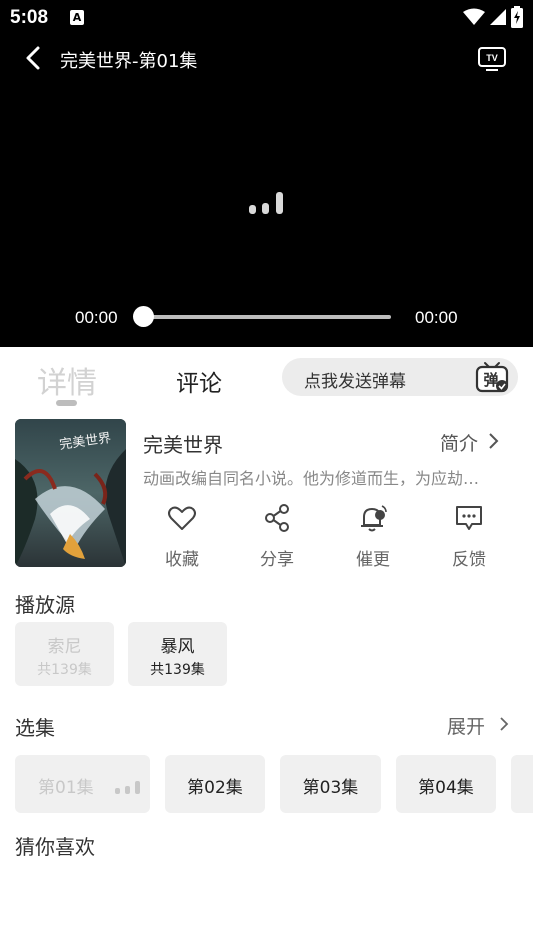  I want to click on back-arrow-icon, so click(34, 58).